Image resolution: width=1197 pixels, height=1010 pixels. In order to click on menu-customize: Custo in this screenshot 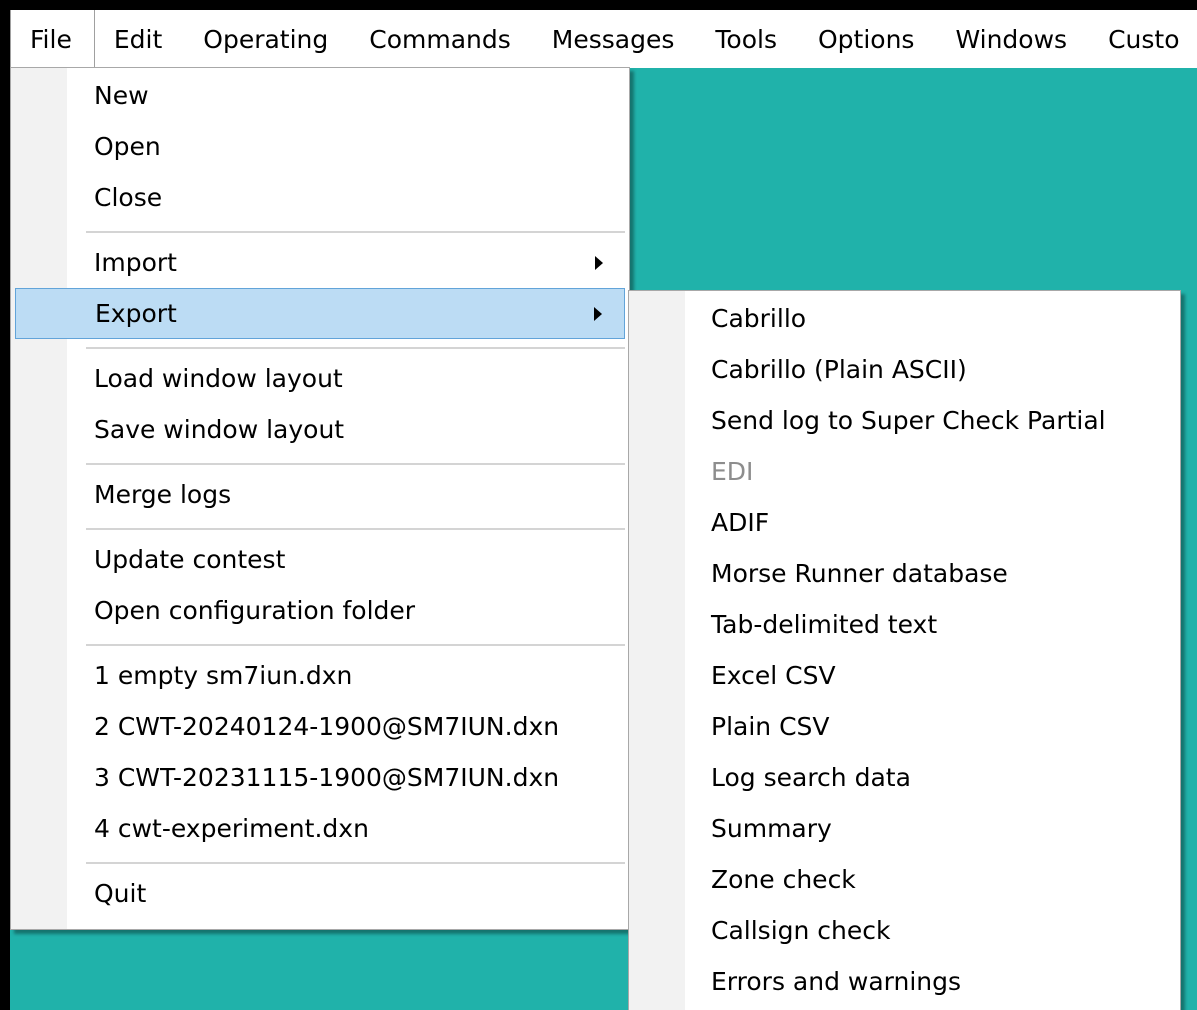, I will do `click(1143, 39)`.